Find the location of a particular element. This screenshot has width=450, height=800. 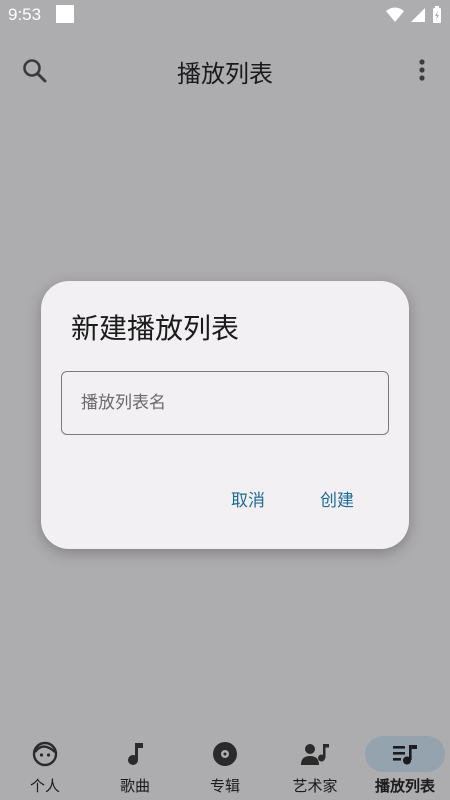

nav-item-playlists: 播放列表 is located at coordinates (405, 765).